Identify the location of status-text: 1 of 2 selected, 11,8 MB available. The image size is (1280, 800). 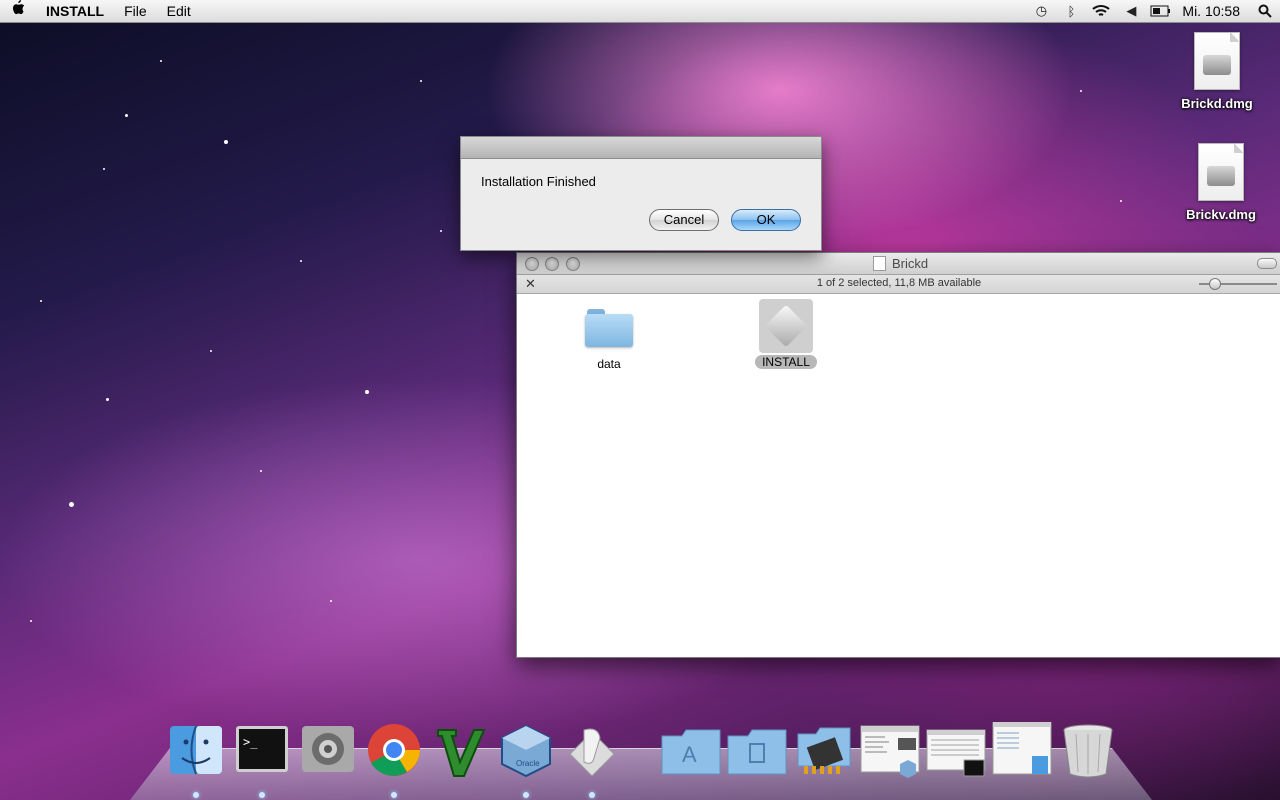
(899, 283).